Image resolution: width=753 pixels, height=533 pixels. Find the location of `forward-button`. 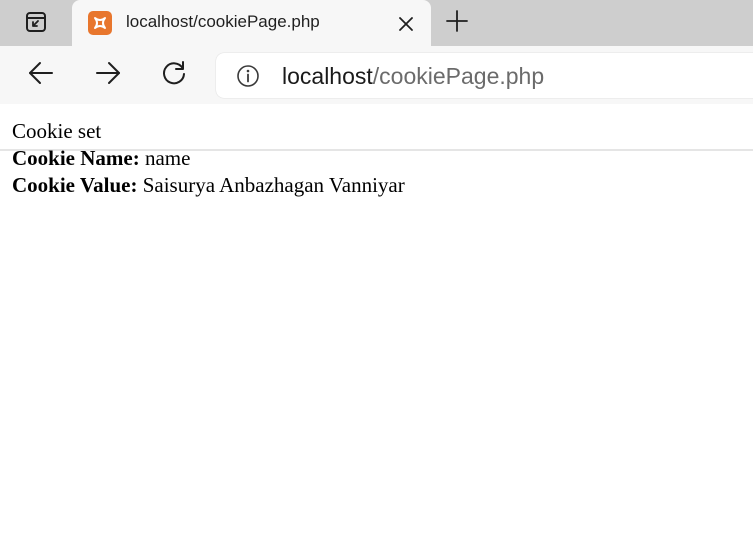

forward-button is located at coordinates (108, 75).